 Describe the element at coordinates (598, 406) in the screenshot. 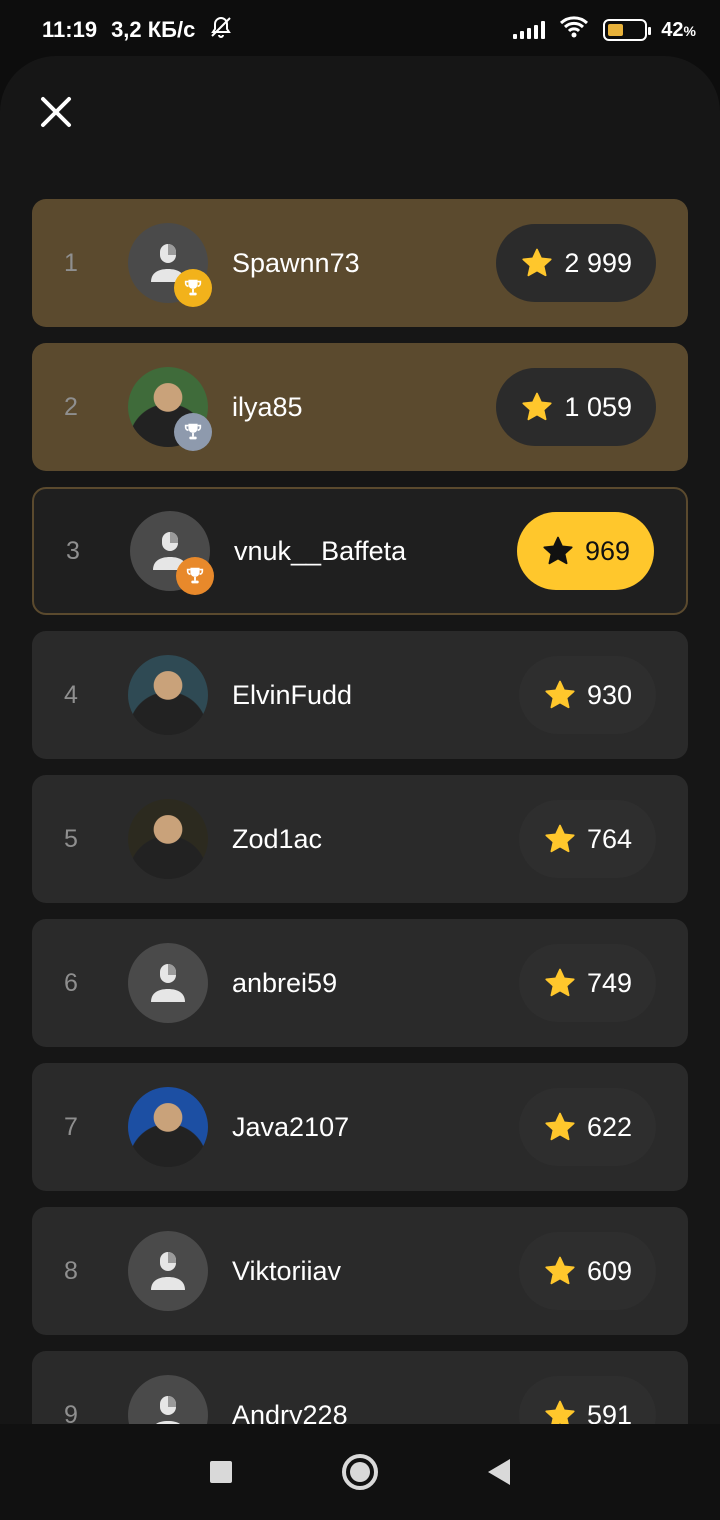

I see `score-value: 1 059` at that location.